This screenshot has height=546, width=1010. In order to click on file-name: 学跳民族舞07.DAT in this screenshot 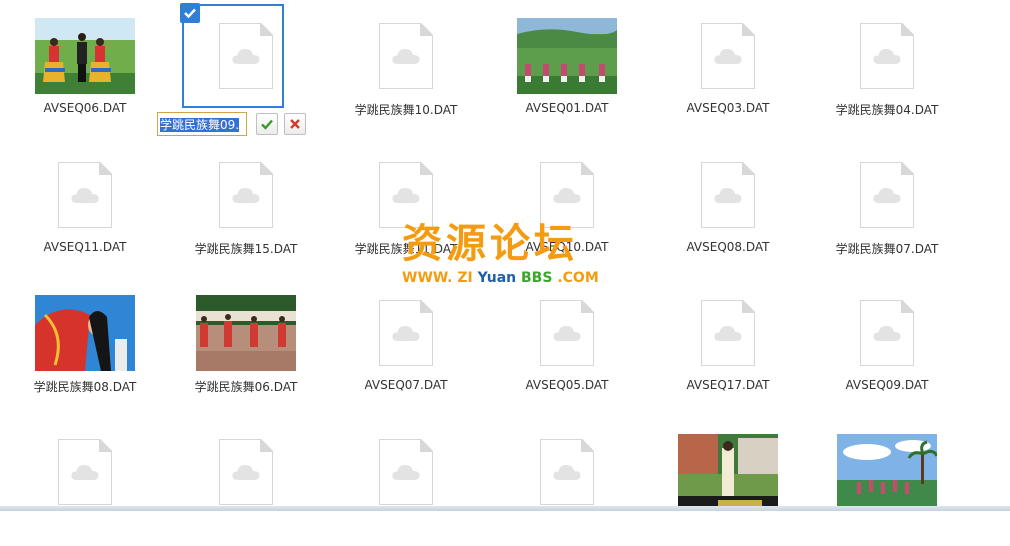, I will do `click(887, 249)`.